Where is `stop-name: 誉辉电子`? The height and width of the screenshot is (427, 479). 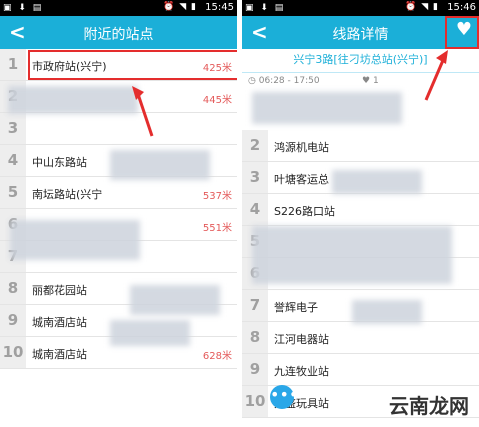
stop-name: 誉辉电子 is located at coordinates (296, 307).